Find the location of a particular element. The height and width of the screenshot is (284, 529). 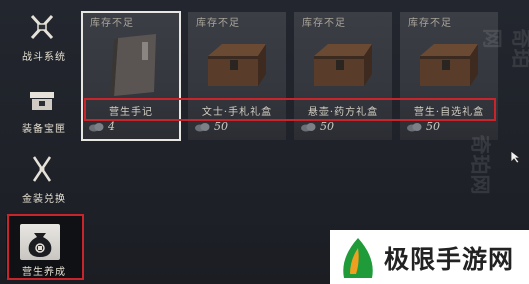

shop-item-card: 库存不足 文士·手札礼盒 50 is located at coordinates (237, 76).